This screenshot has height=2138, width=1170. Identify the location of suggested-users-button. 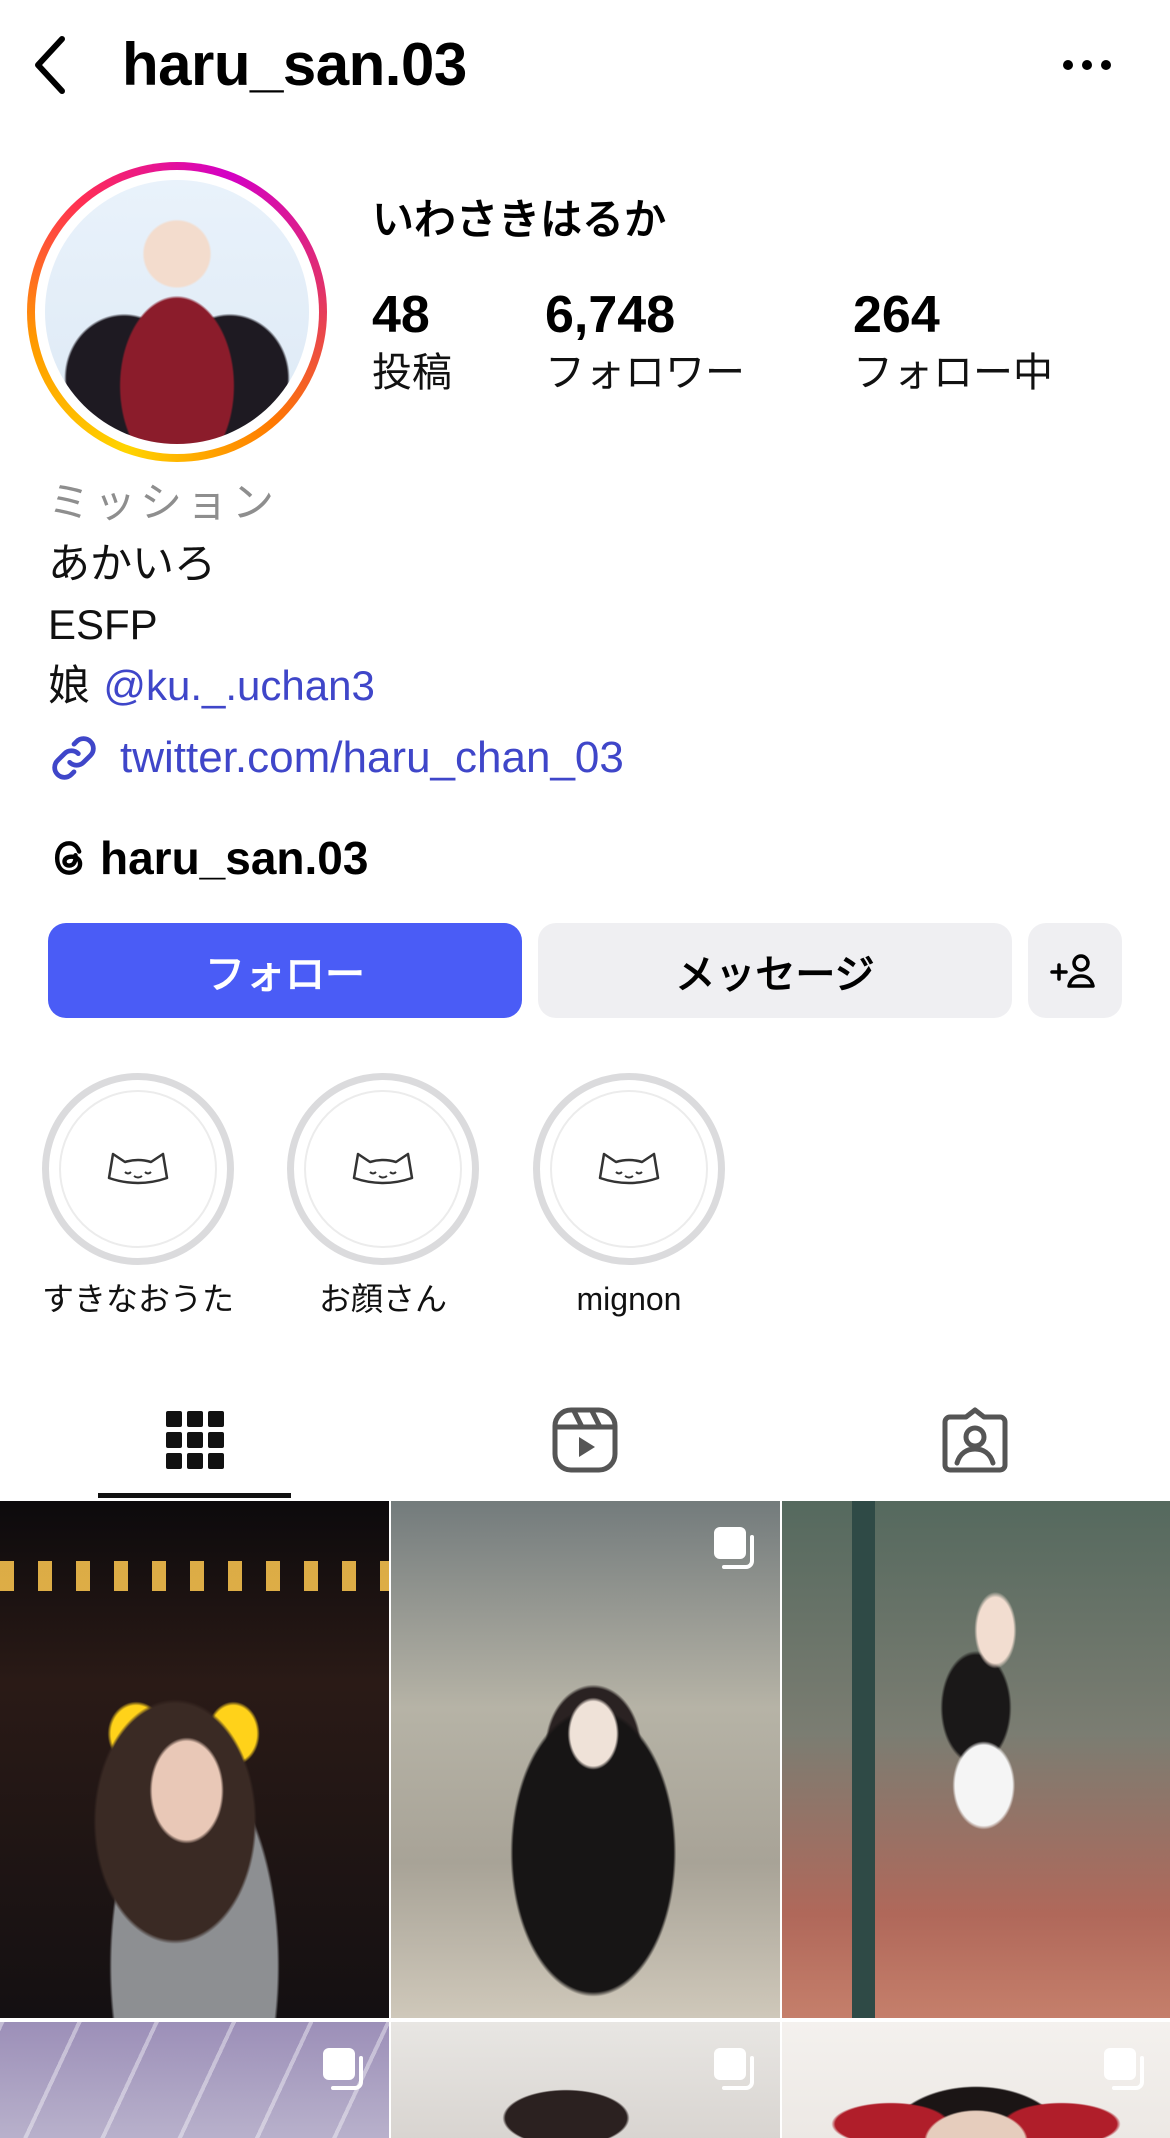
(1075, 970).